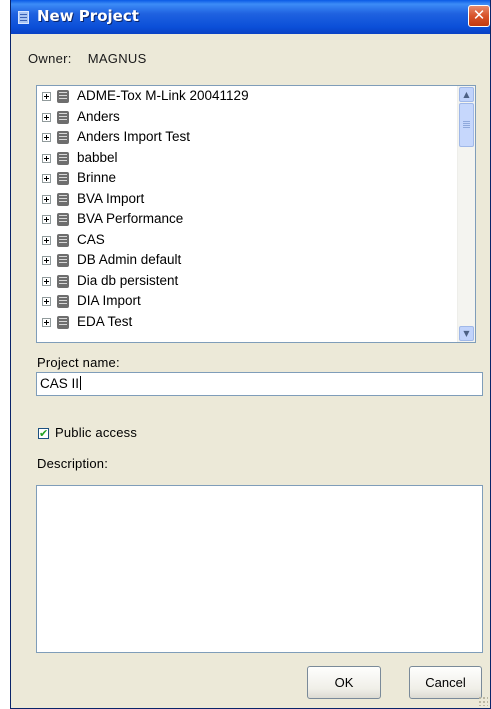  I want to click on scrollbar-thumb, so click(466, 125).